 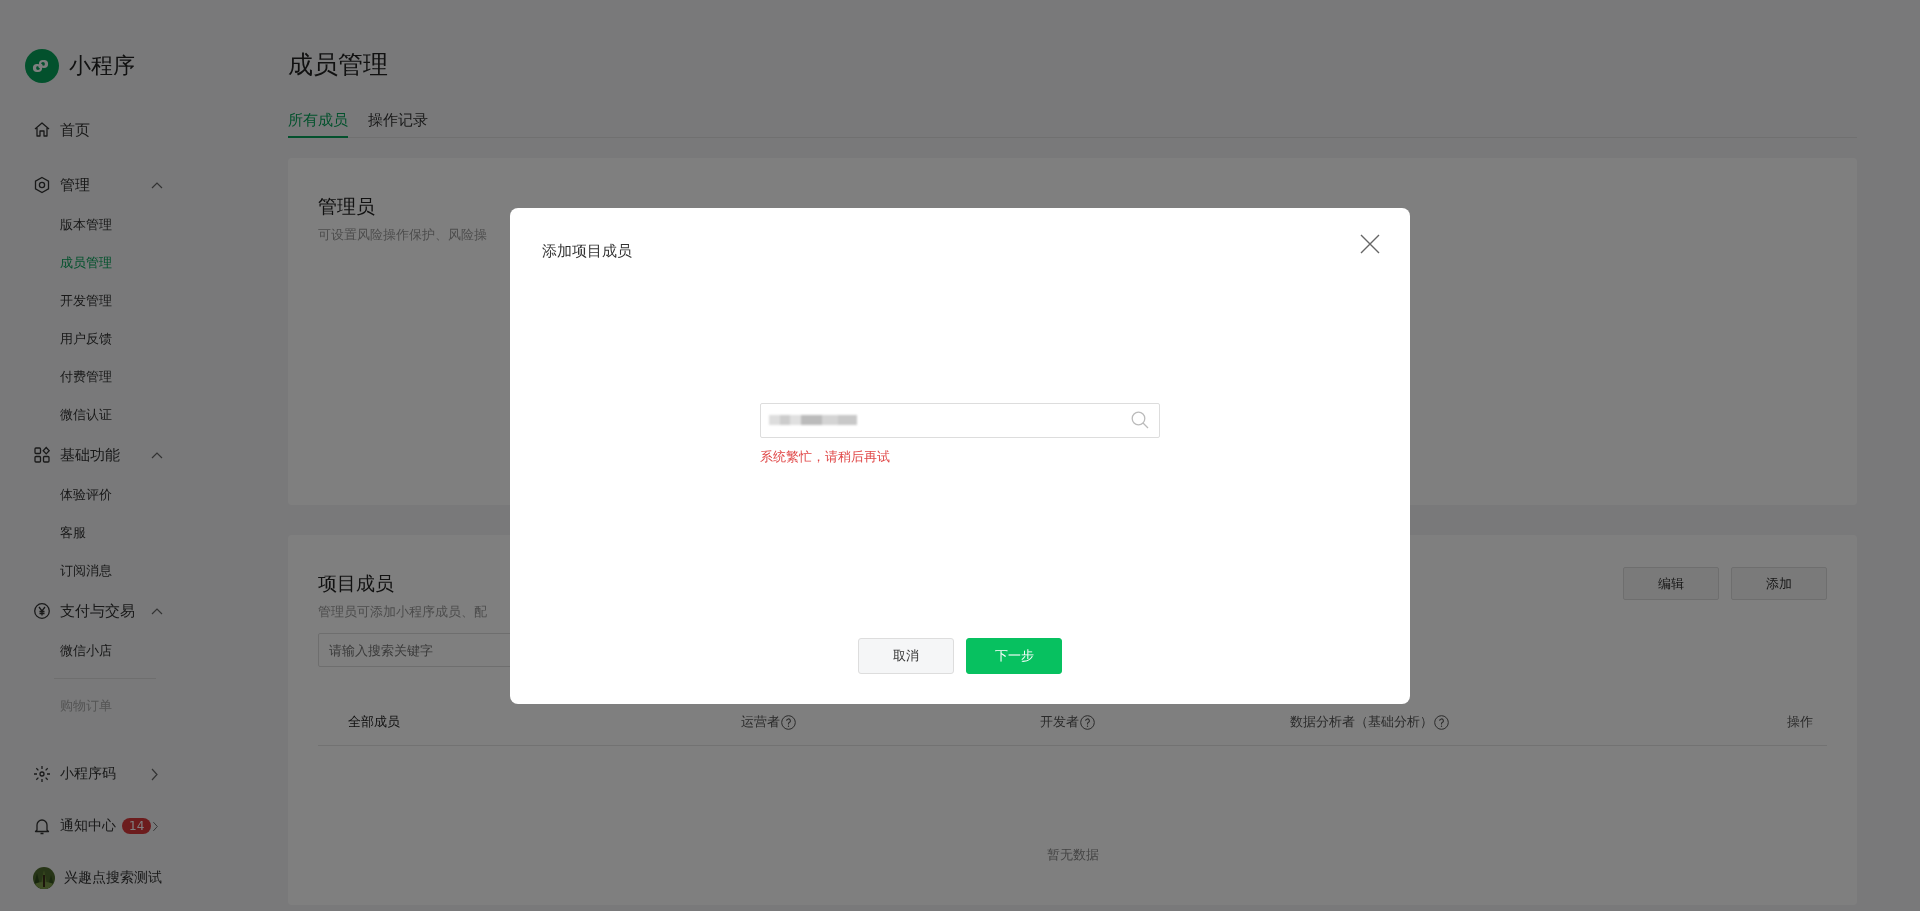 I want to click on sidebar-item: 基础功能, so click(x=115, y=455).